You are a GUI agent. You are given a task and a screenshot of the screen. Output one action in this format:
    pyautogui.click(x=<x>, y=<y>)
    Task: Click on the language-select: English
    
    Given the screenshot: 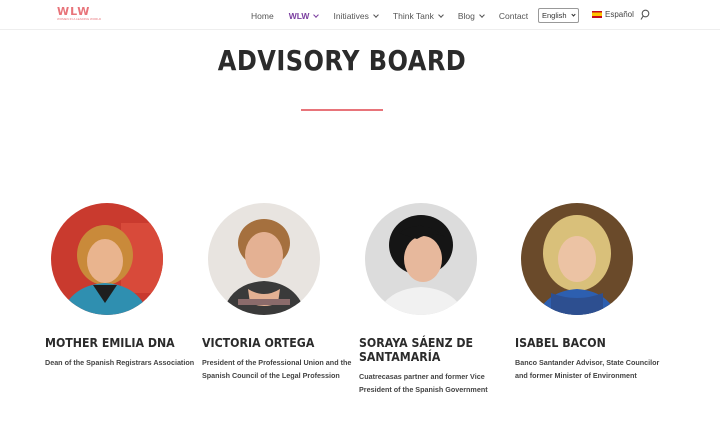 What is the action you would take?
    pyautogui.click(x=558, y=15)
    